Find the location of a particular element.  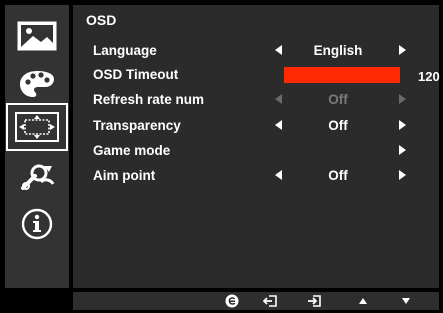

up-button is located at coordinates (363, 301).